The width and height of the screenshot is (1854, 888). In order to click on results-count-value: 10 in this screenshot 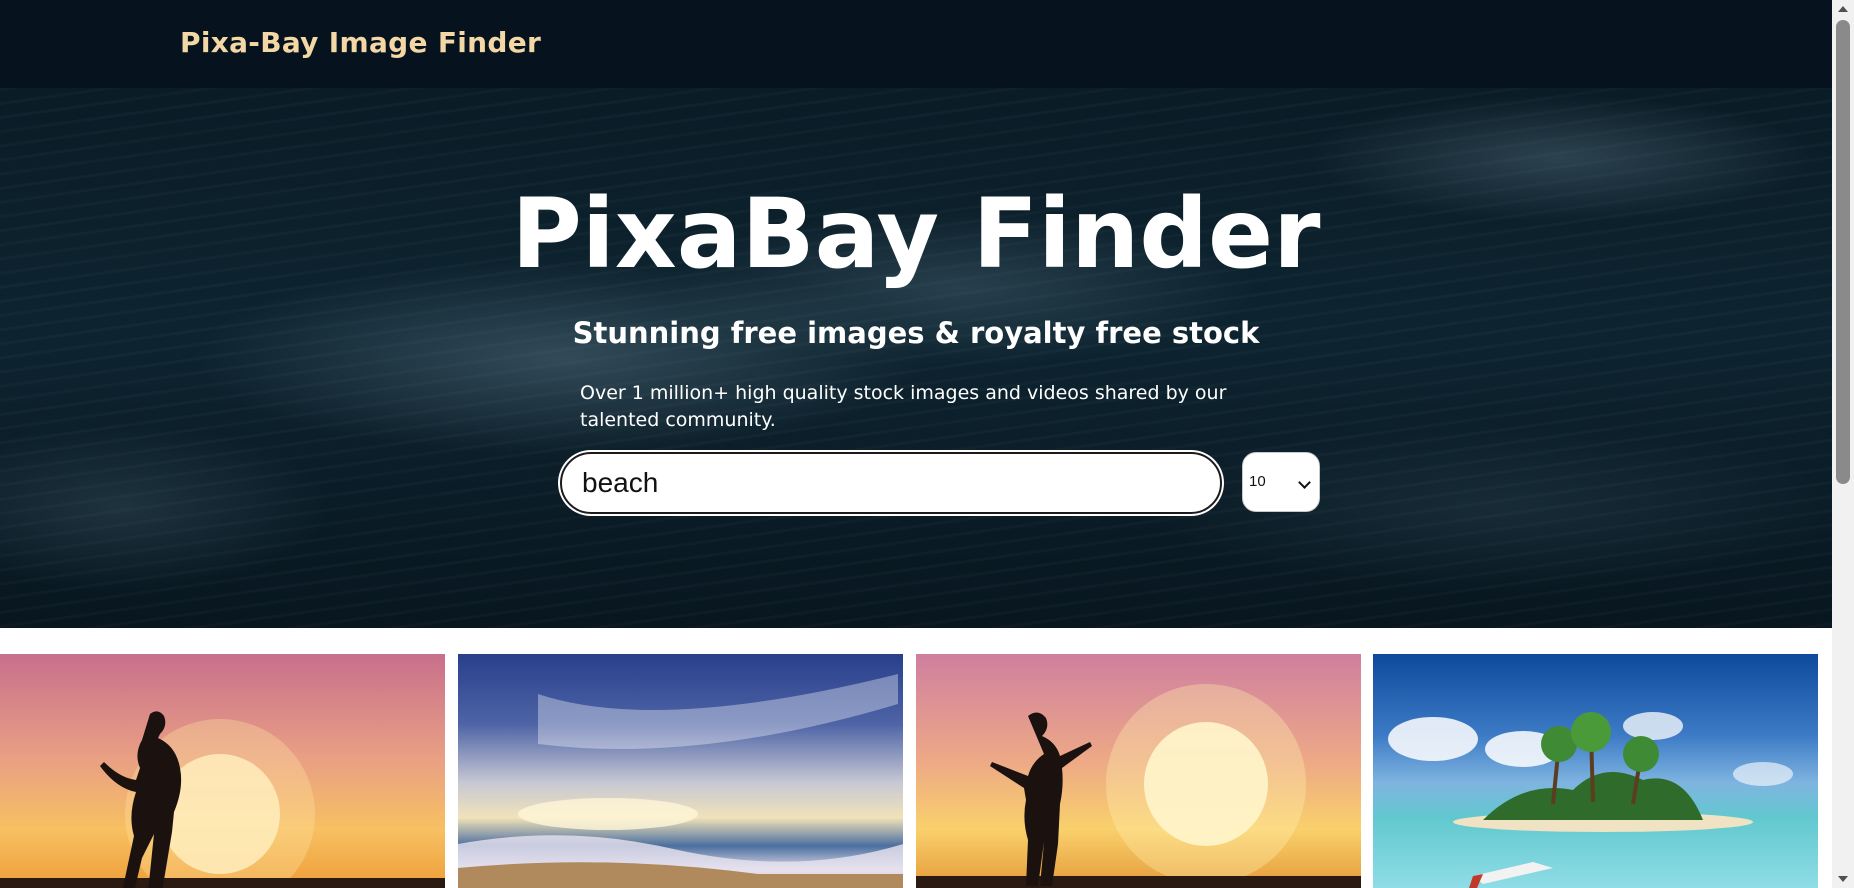, I will do `click(1257, 481)`.